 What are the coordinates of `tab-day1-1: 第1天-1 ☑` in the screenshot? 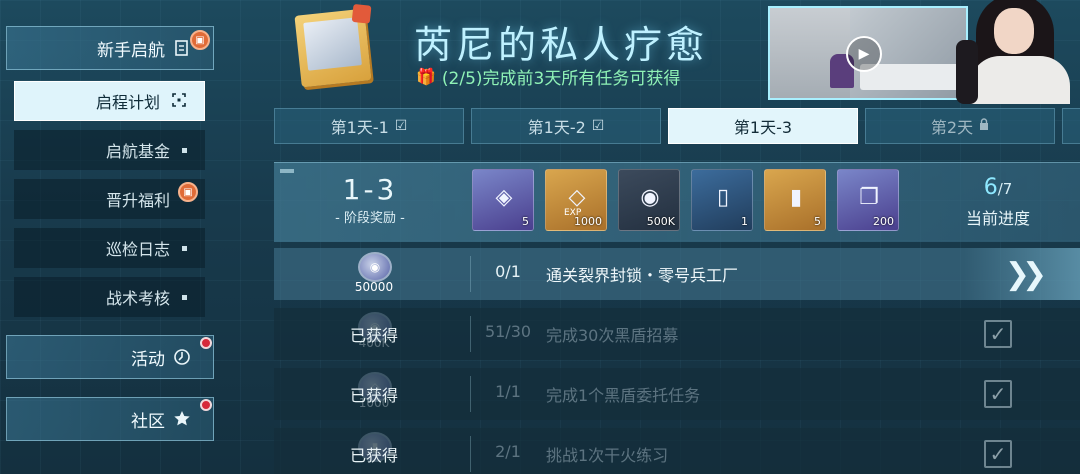 It's located at (369, 126).